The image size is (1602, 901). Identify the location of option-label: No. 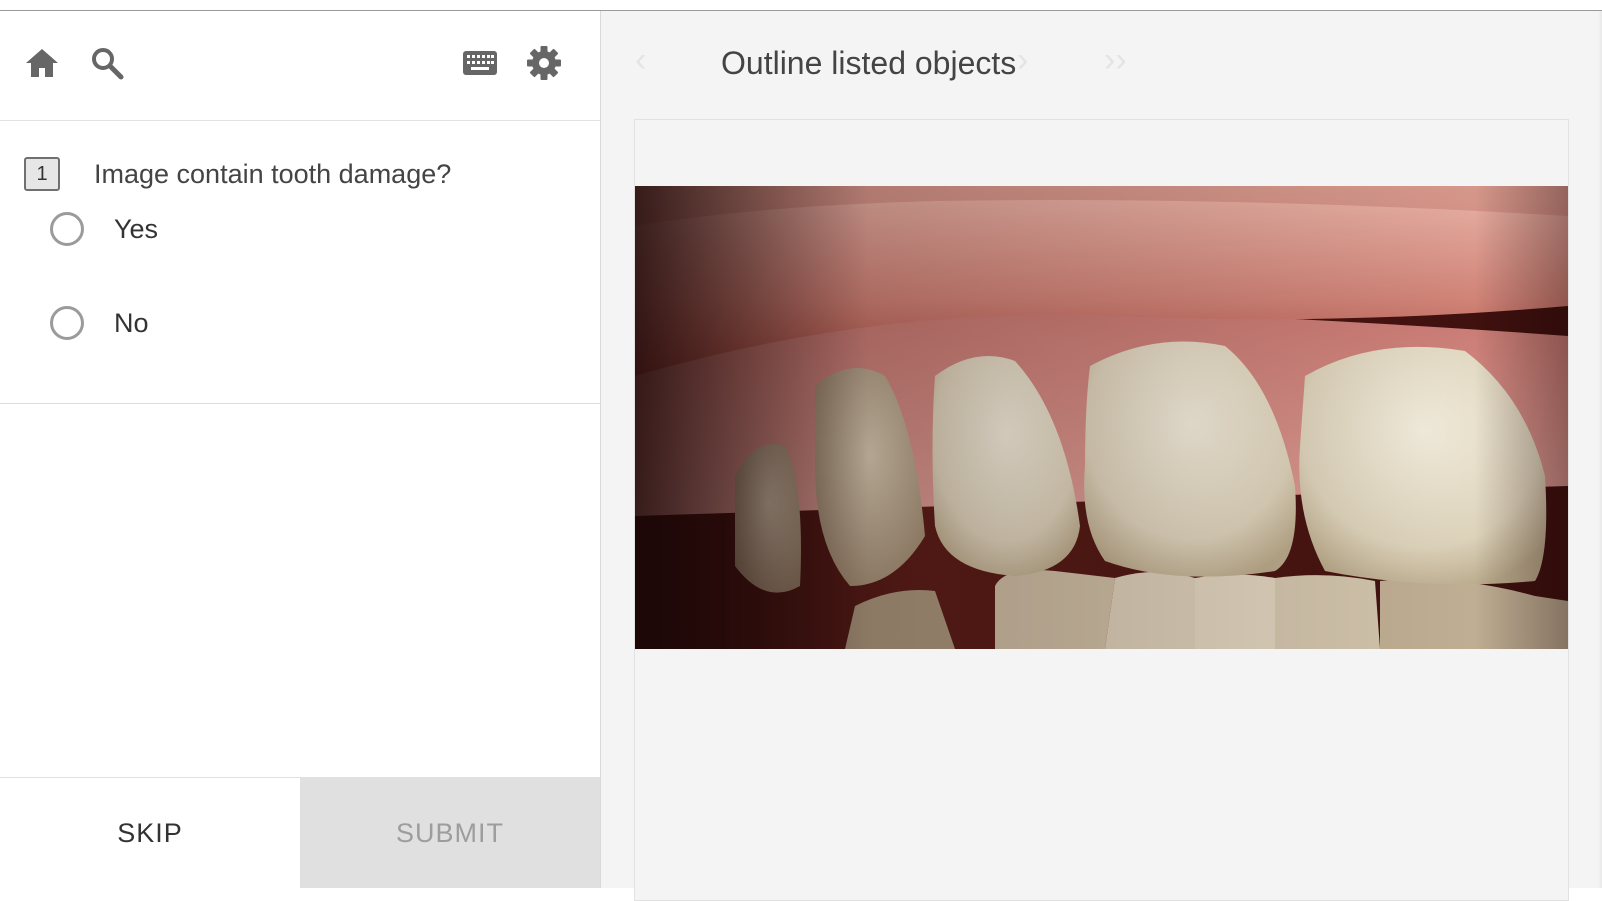
(131, 322).